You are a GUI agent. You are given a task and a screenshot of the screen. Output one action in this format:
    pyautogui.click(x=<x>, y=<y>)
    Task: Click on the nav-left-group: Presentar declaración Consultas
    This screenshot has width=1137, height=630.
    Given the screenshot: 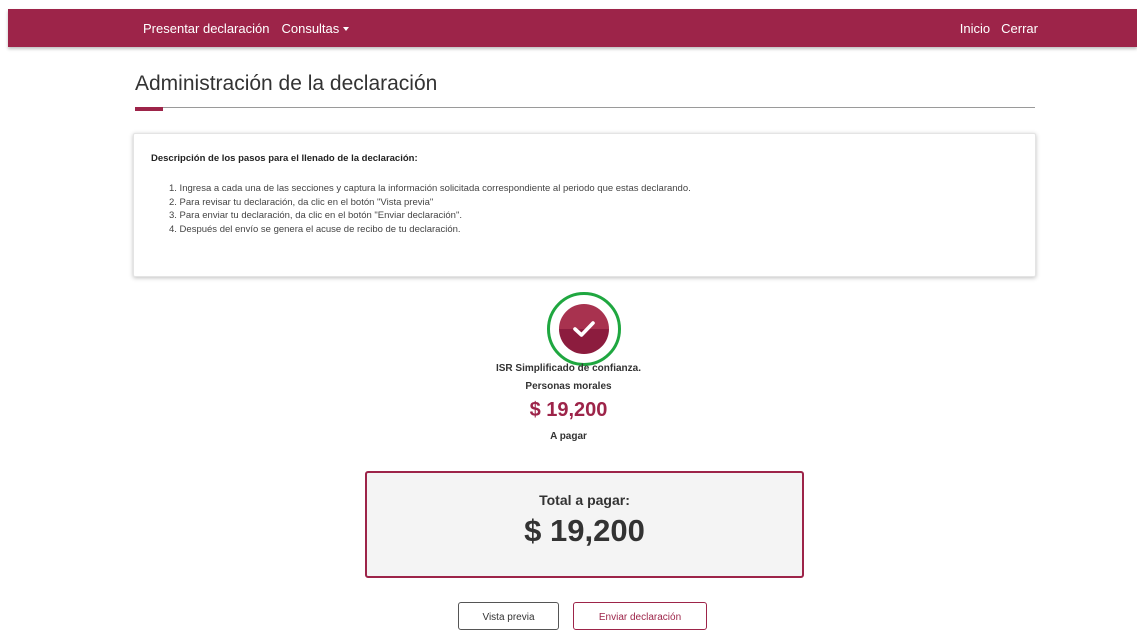 What is the action you would take?
    pyautogui.click(x=246, y=28)
    